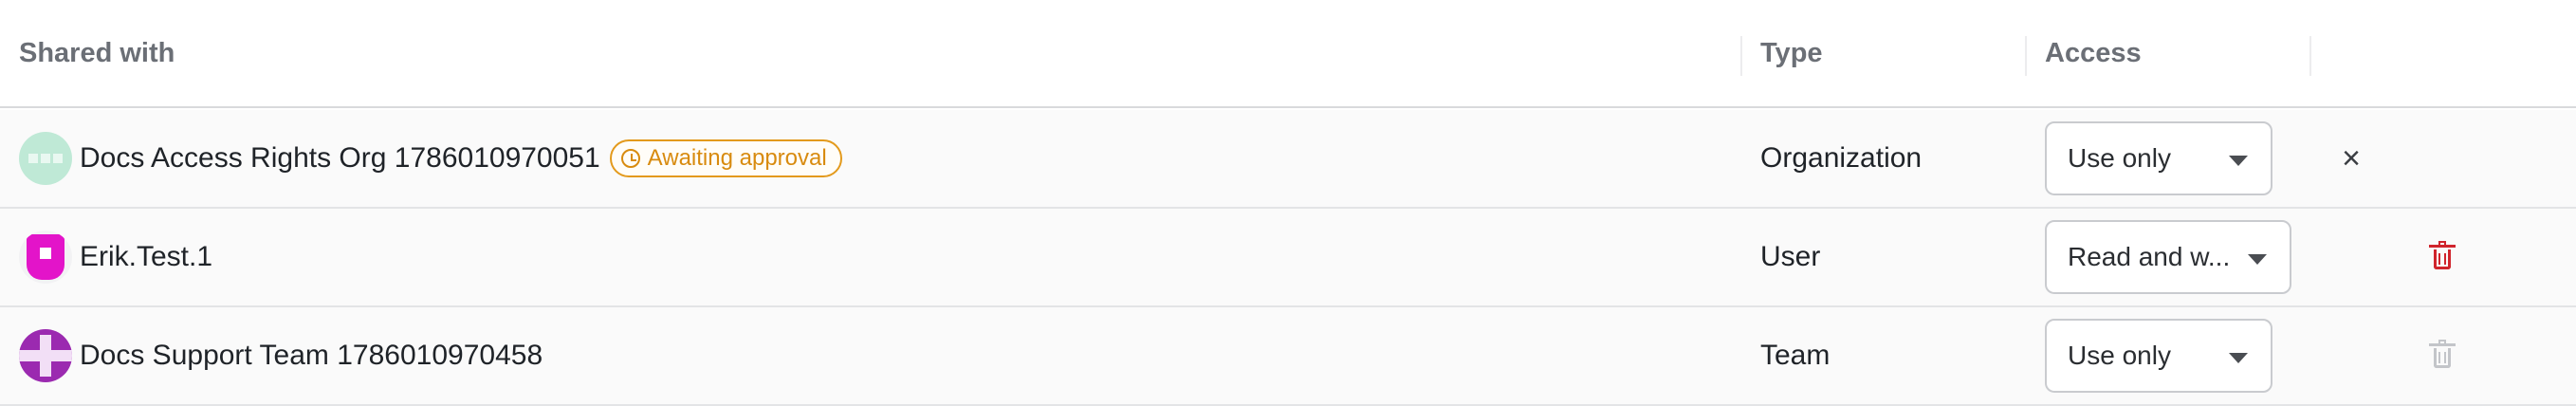  I want to click on awaiting-approval-badge: Awaiting approval, so click(725, 158).